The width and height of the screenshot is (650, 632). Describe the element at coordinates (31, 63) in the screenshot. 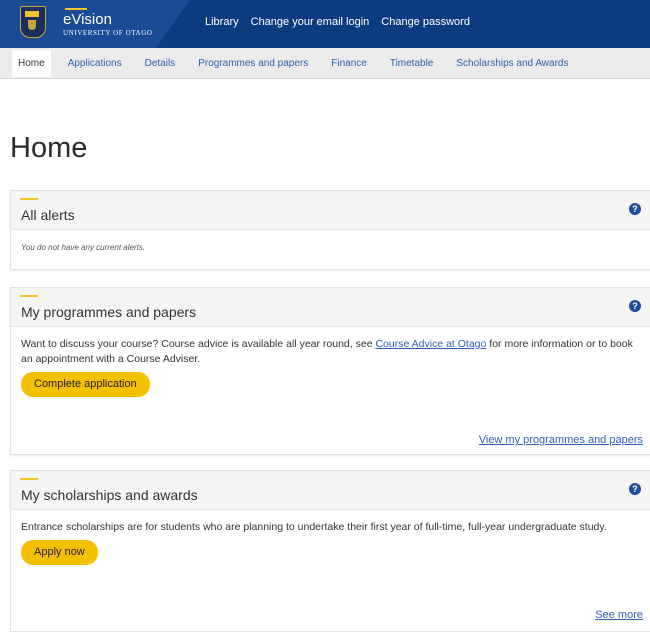

I see `tab-home: Home` at that location.